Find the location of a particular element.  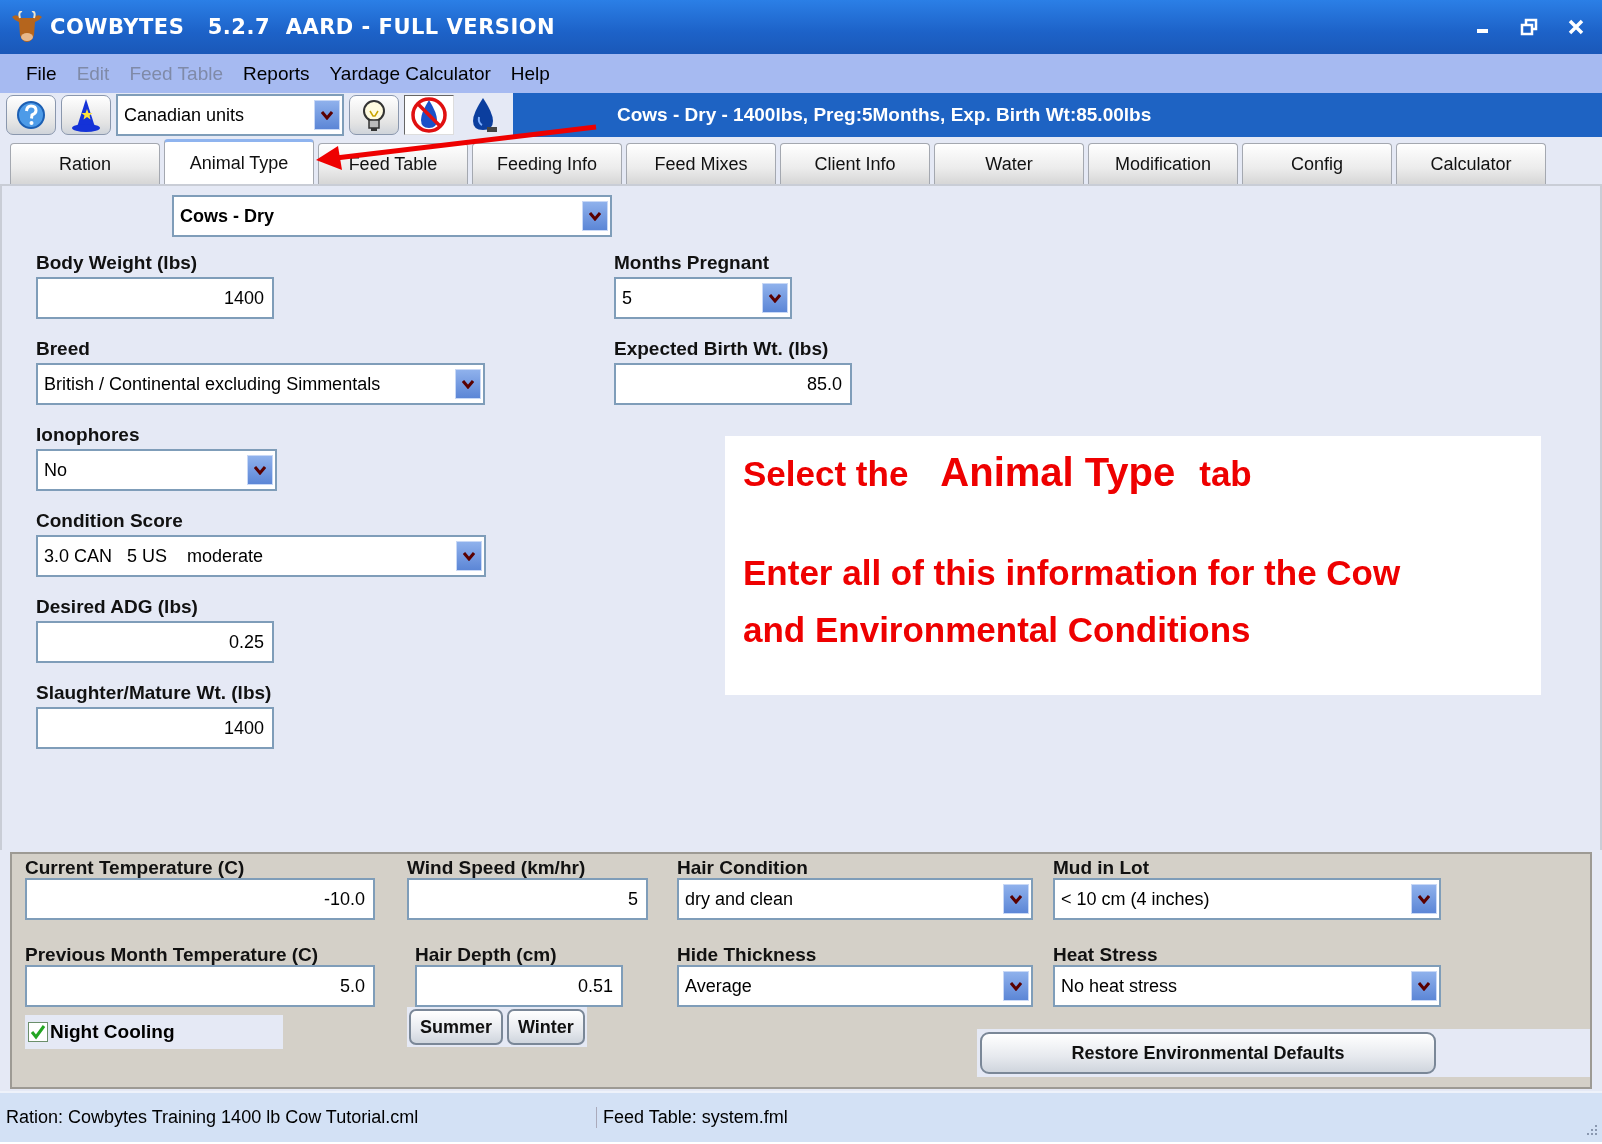

tab: Config is located at coordinates (1317, 163).